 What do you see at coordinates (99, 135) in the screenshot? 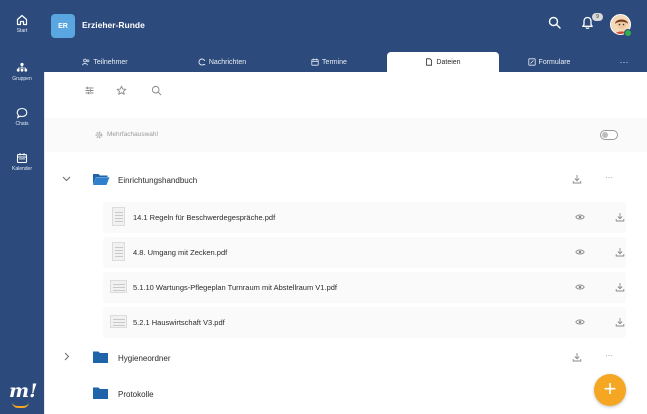
I see `gear-icon` at bounding box center [99, 135].